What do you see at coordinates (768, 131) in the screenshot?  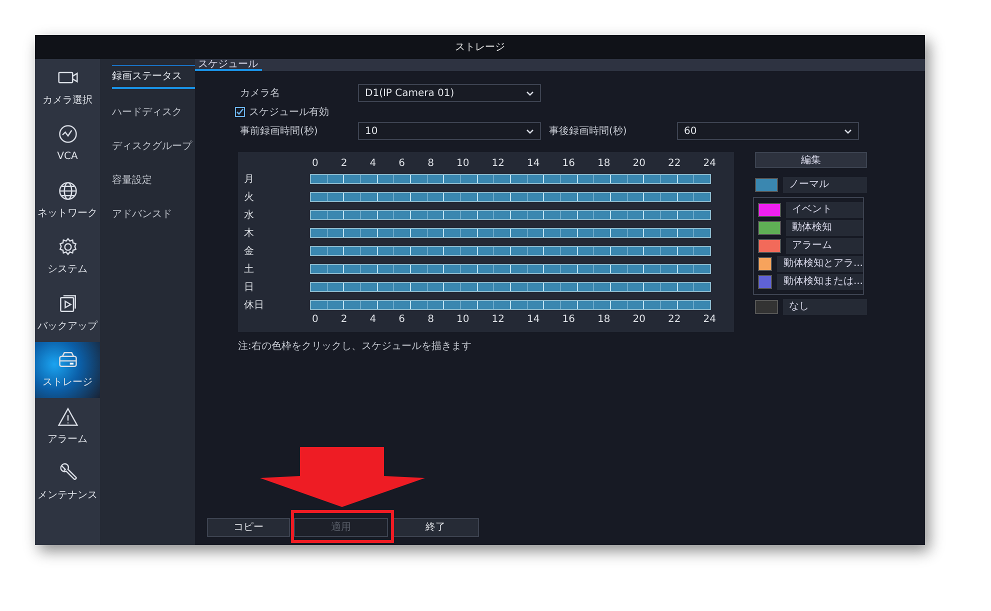 I see `post-record-dropdown: 60` at bounding box center [768, 131].